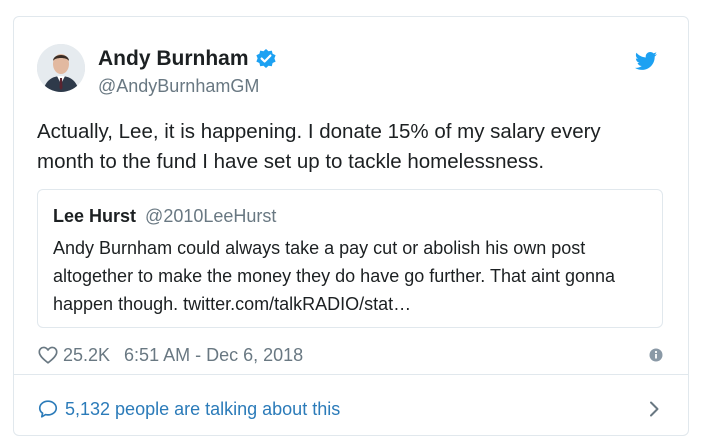  What do you see at coordinates (266, 59) in the screenshot?
I see `verified-badge-icon` at bounding box center [266, 59].